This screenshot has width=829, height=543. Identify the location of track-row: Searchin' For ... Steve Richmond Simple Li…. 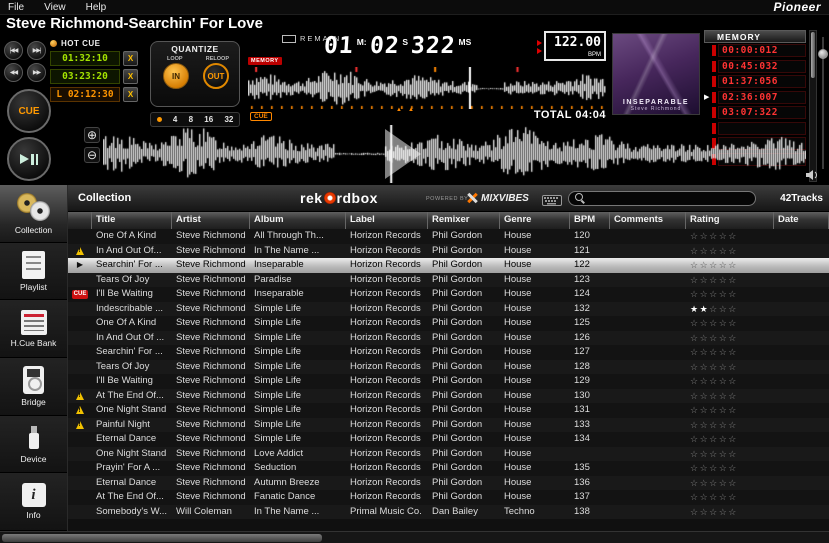
(448, 352).